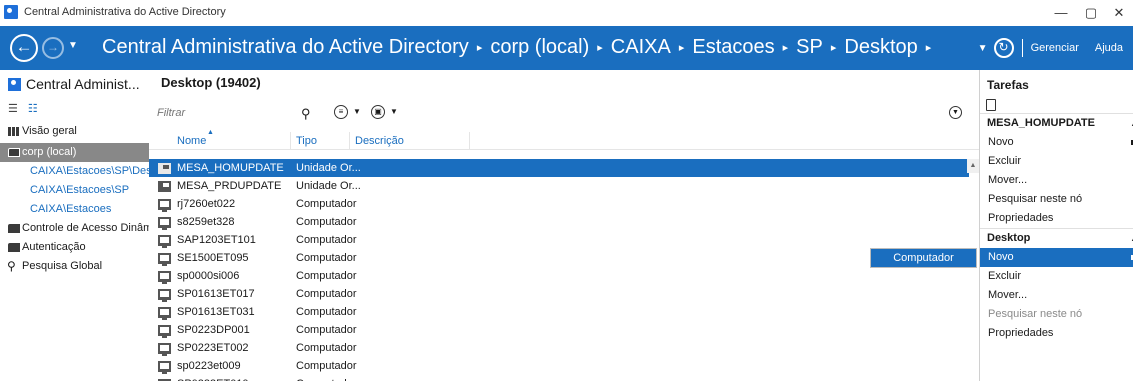 The height and width of the screenshot is (381, 1133). I want to click on domain-folder-icon, so click(14, 152).